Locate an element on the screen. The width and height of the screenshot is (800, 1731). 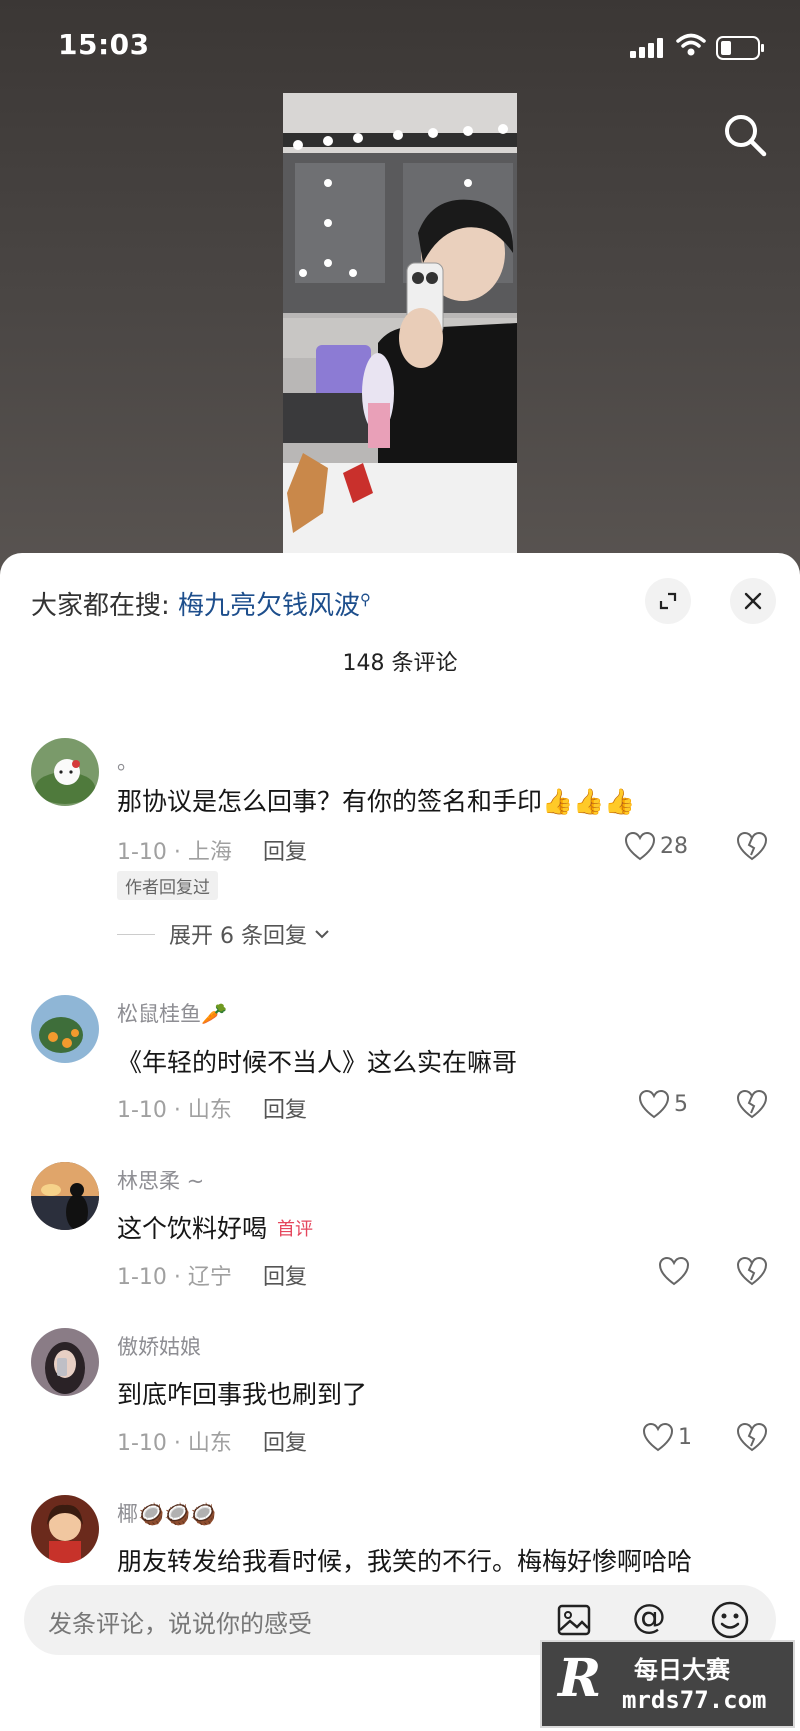
video-frame-image is located at coordinates (400, 323).